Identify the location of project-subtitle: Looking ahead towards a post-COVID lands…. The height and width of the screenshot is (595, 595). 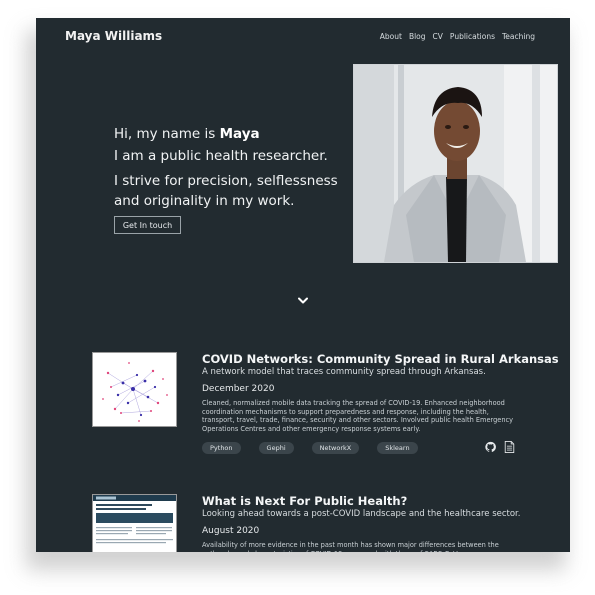
(361, 514).